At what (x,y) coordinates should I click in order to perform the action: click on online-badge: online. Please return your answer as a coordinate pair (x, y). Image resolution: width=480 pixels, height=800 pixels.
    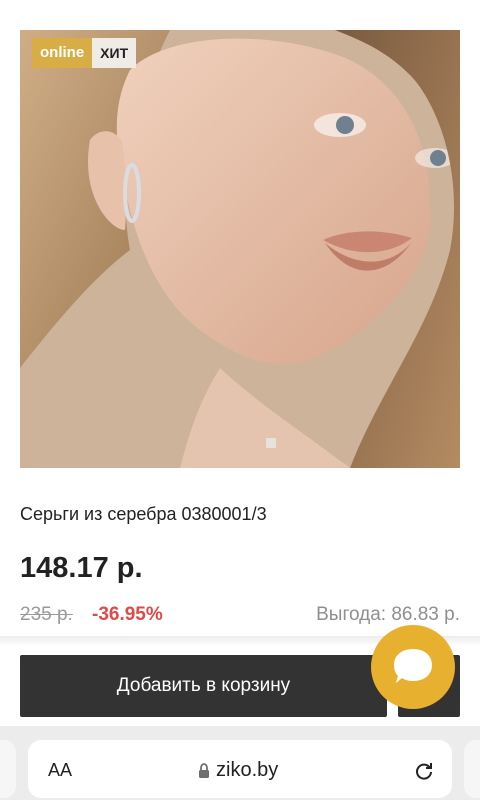
    Looking at the image, I should click on (62, 53).